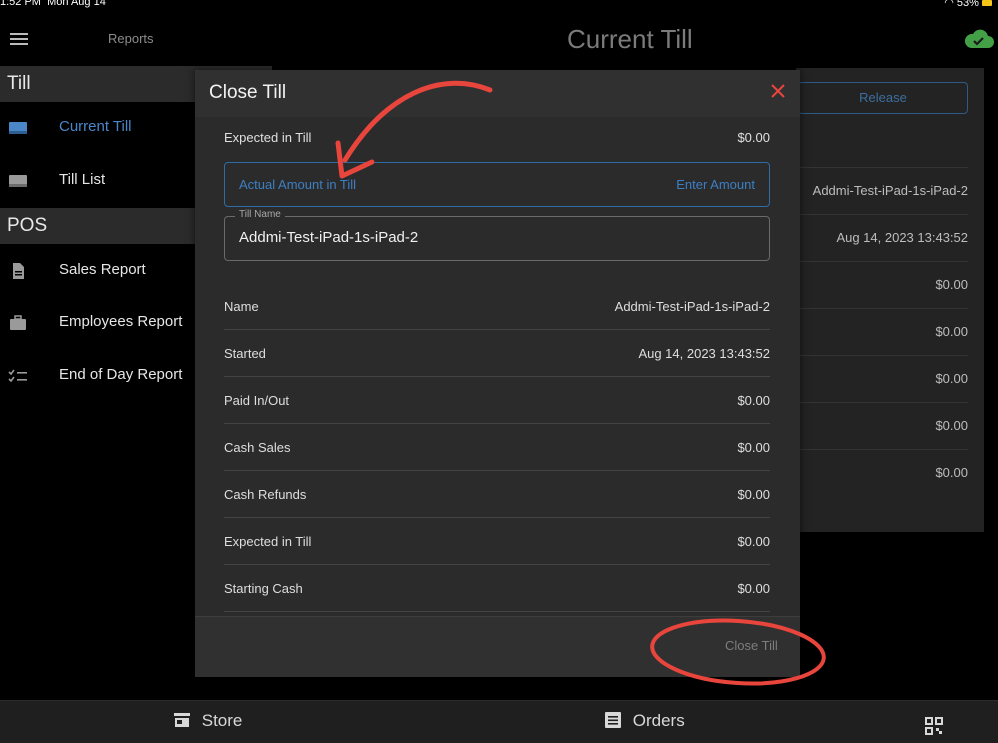 The width and height of the screenshot is (998, 743). Describe the element at coordinates (497, 353) in the screenshot. I see `summary-row-started: Started Aug 14, 2023 13:43:52` at that location.